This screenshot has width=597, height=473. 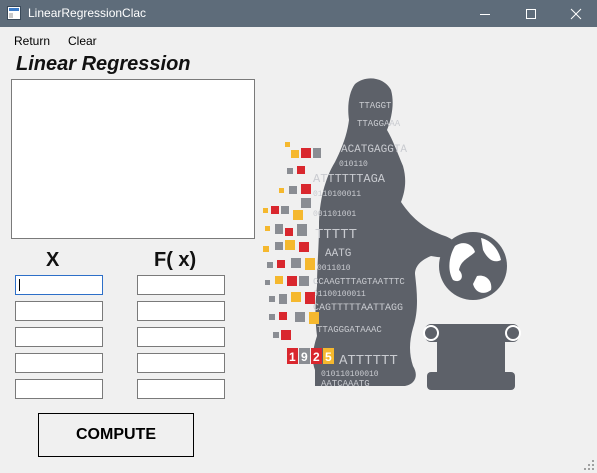 I want to click on year-digit-4: 5, so click(x=328, y=357).